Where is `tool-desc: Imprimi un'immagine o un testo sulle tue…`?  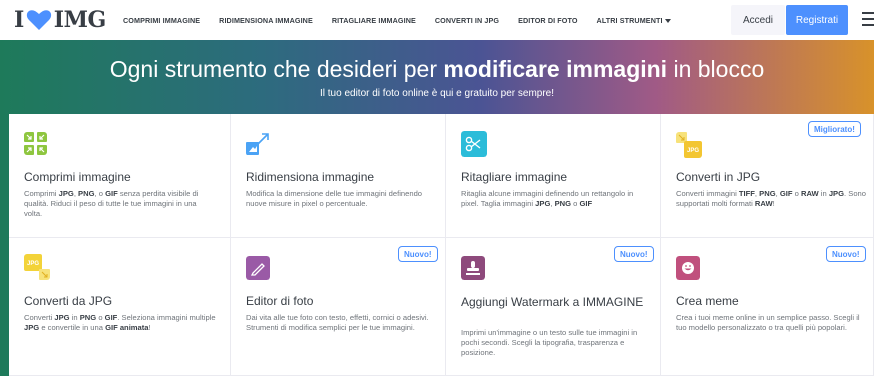 tool-desc: Imprimi un'immagine o un testo sulle tue… is located at coordinates (549, 342).